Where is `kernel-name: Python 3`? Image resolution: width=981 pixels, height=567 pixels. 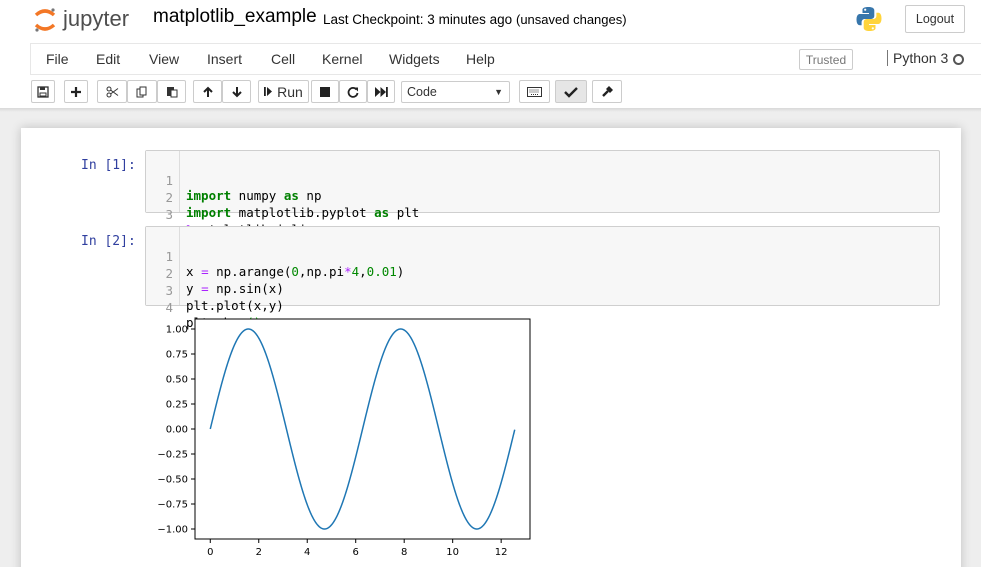 kernel-name: Python 3 is located at coordinates (917, 58).